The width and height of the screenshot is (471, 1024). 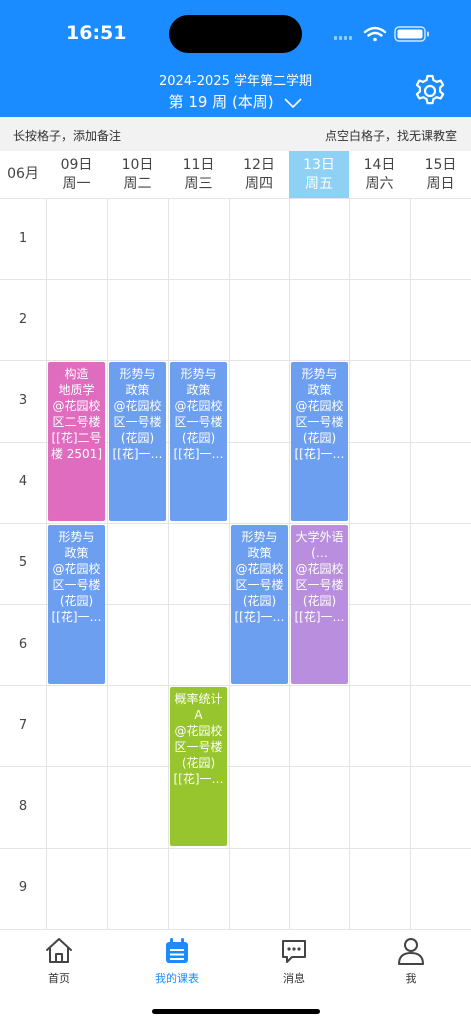 I want to click on day-header-4: 13日 周五, so click(x=319, y=174).